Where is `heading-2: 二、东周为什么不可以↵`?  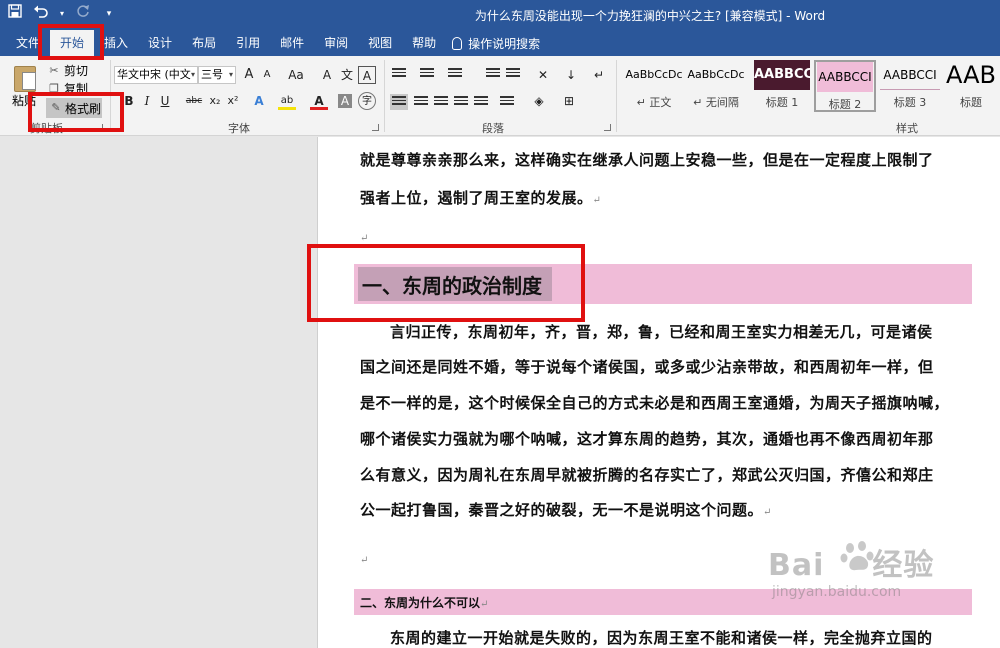 heading-2: 二、东周为什么不可以↵ is located at coordinates (424, 602).